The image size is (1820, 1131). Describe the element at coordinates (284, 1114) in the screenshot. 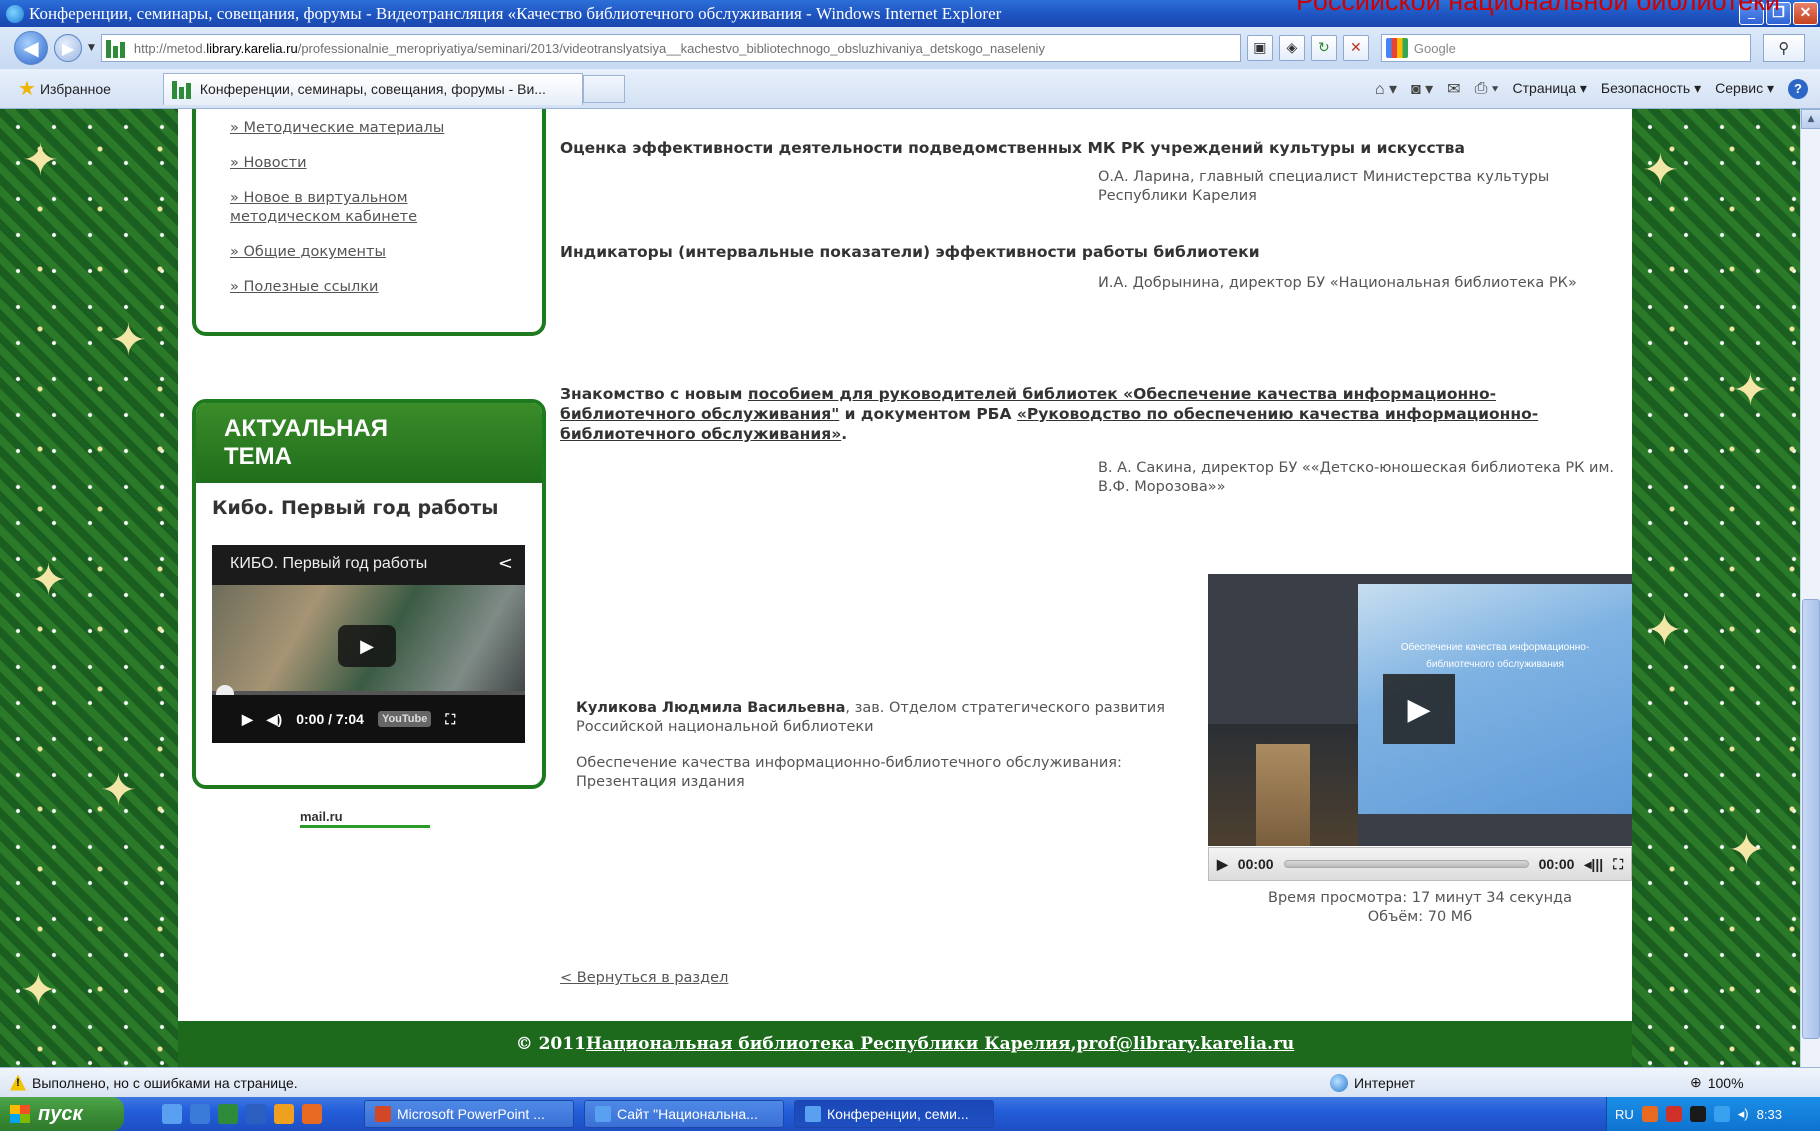

I see `outlook-icon` at that location.